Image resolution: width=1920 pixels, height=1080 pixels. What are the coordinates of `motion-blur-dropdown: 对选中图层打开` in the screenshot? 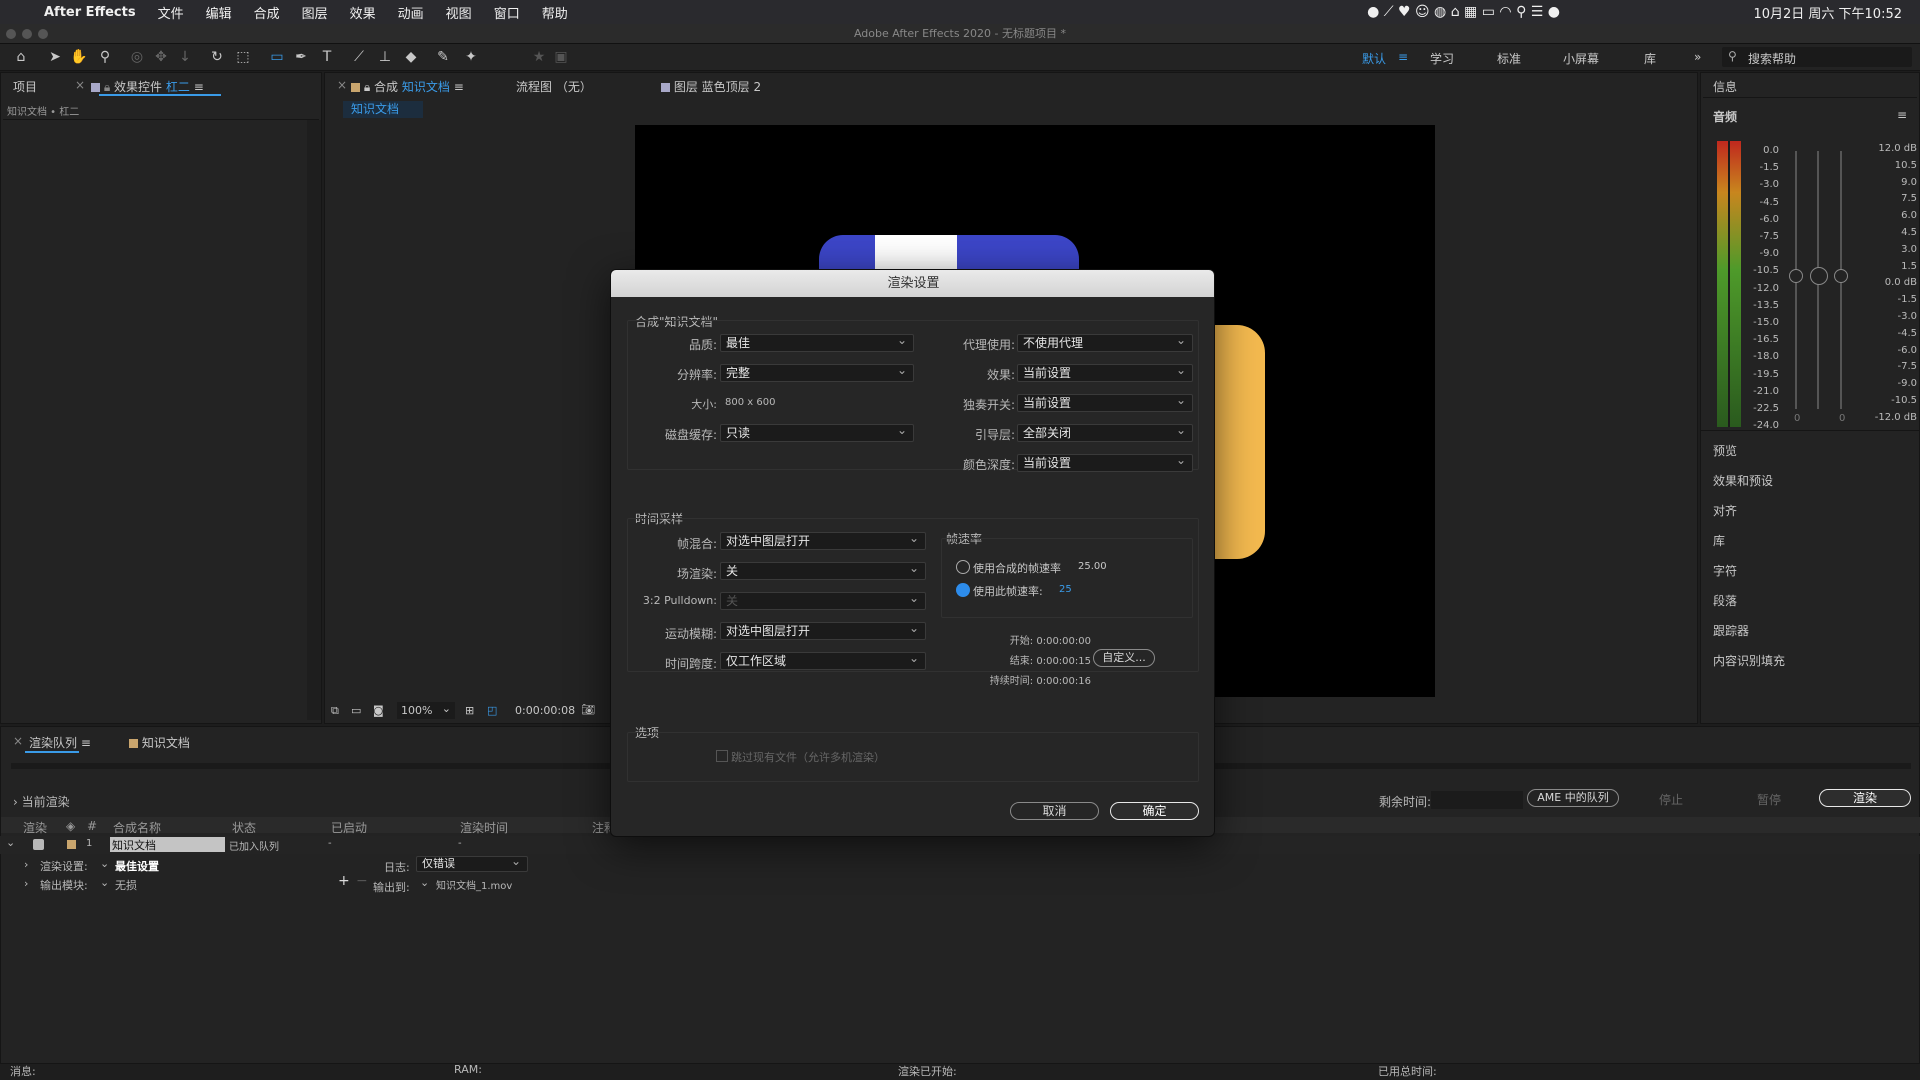 It's located at (823, 630).